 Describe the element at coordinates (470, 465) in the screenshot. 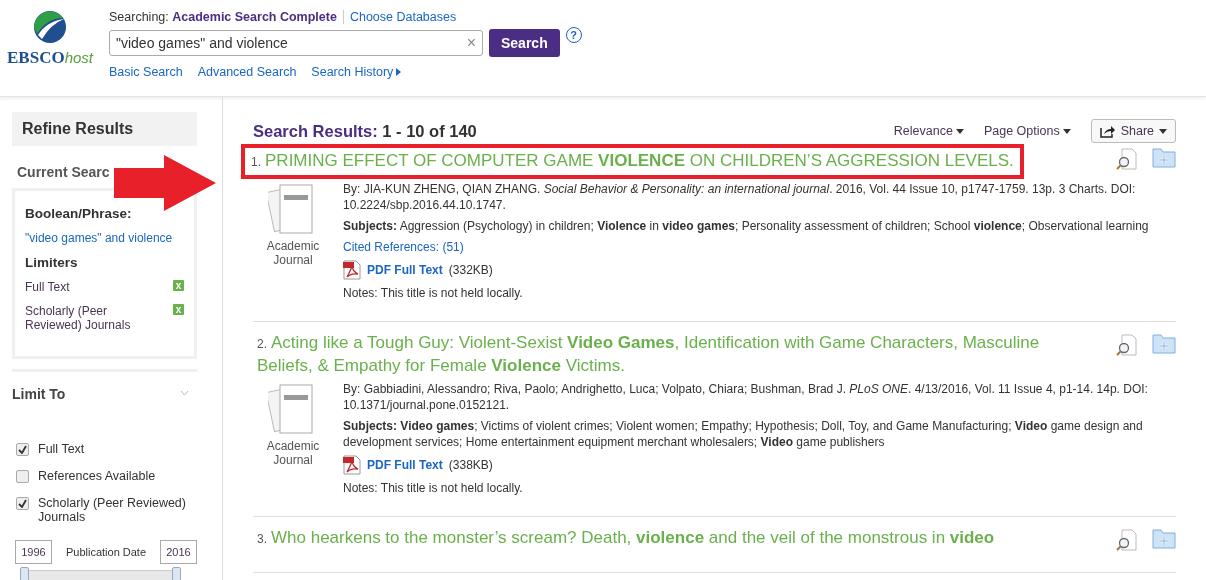

I see `file-size: (338KB)` at that location.